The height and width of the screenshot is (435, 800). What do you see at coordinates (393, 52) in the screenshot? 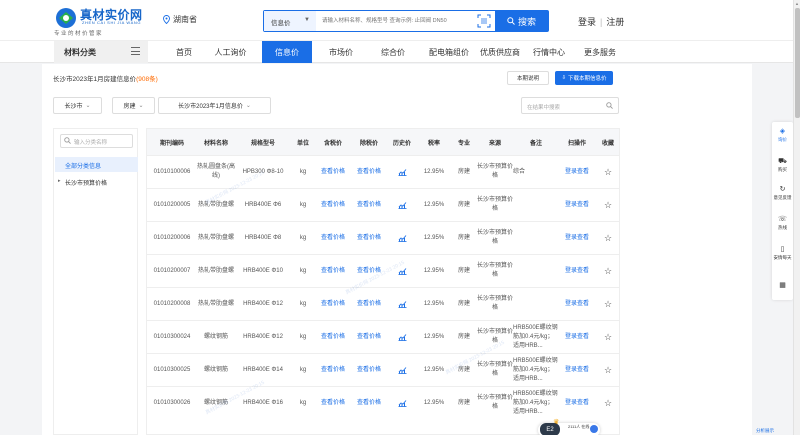
I see `nav-item-composite-price: 综合价` at bounding box center [393, 52].